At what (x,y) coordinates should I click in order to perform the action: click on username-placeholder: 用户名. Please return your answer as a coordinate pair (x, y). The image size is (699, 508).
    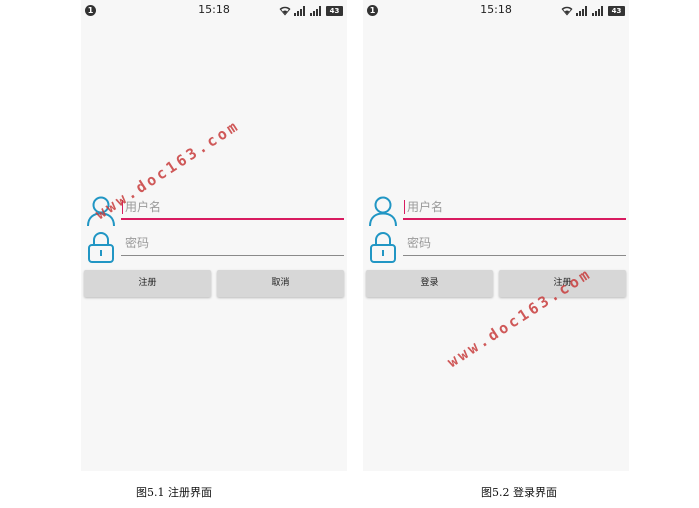
    Looking at the image, I should click on (425, 207).